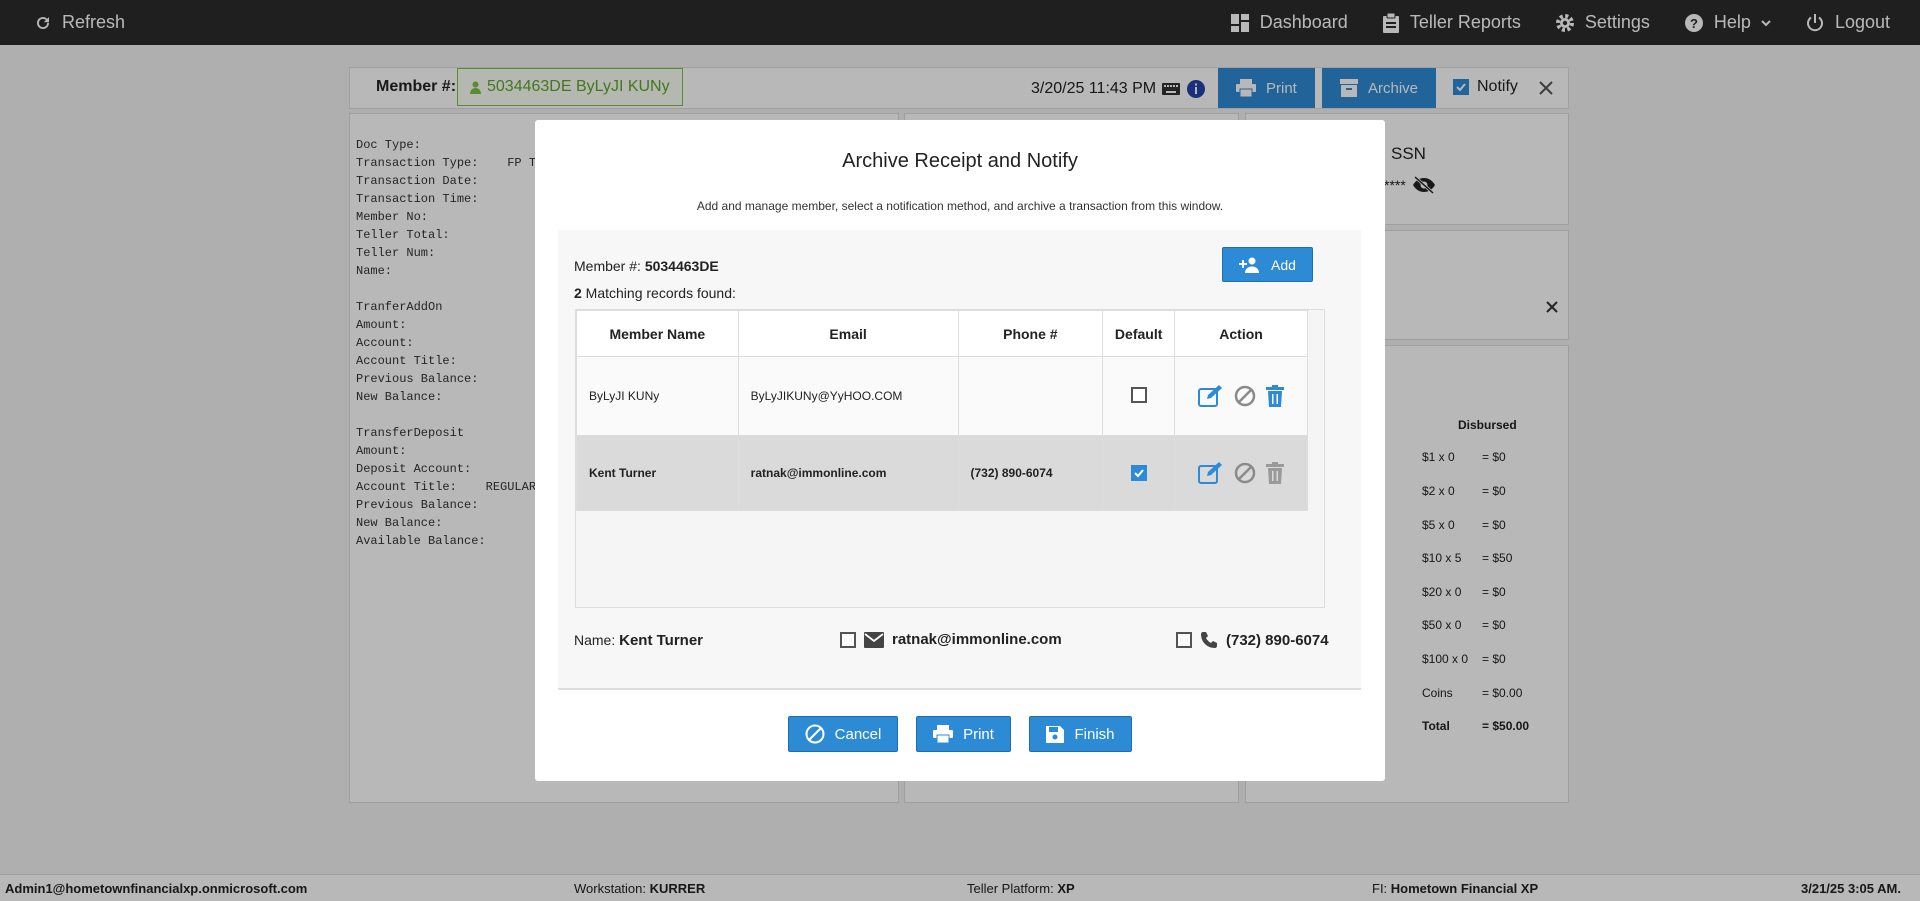  I want to click on table-row: ByLyJI KUNy ByLyJIKUNy@YyHOO.COM, so click(942, 396).